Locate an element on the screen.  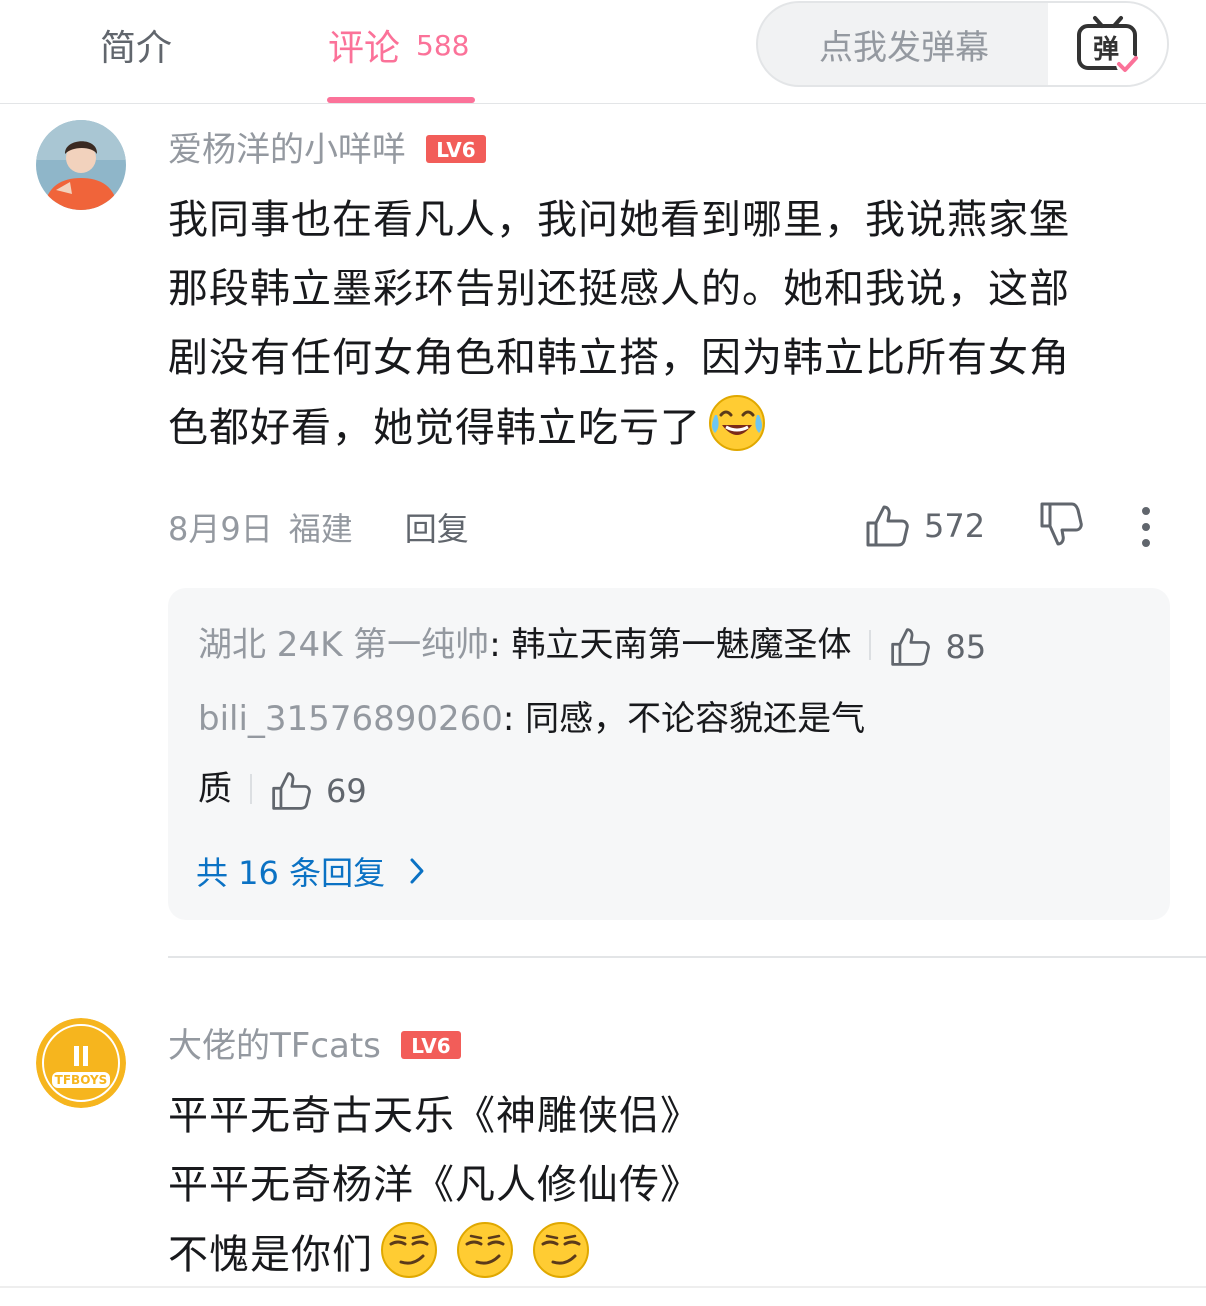
comment-divider is located at coordinates (687, 957).